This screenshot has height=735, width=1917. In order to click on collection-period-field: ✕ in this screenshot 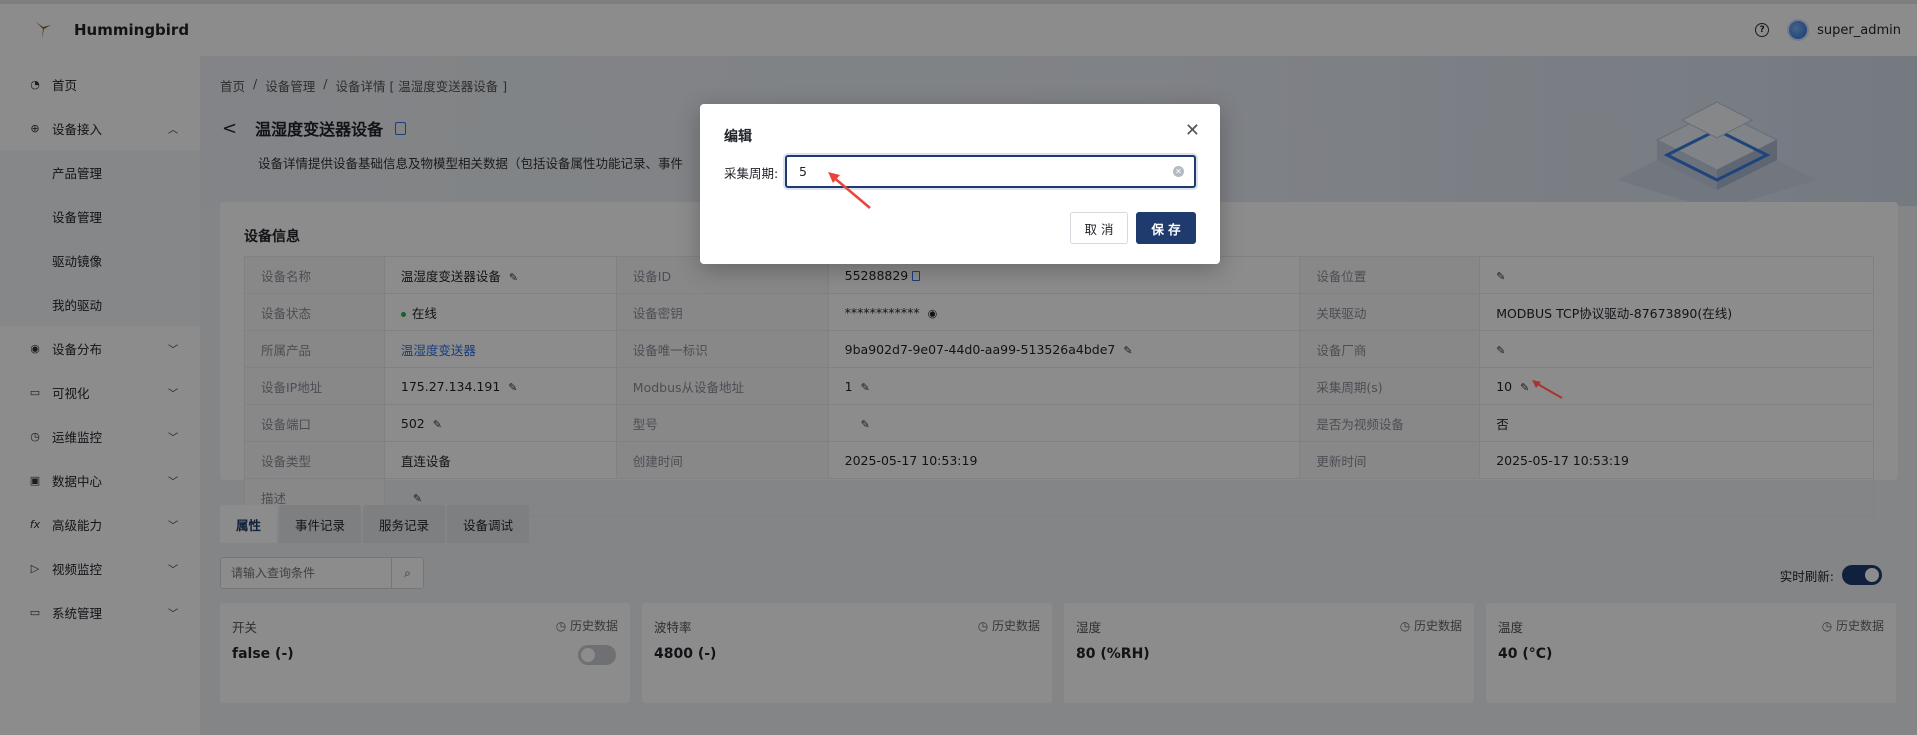, I will do `click(990, 171)`.